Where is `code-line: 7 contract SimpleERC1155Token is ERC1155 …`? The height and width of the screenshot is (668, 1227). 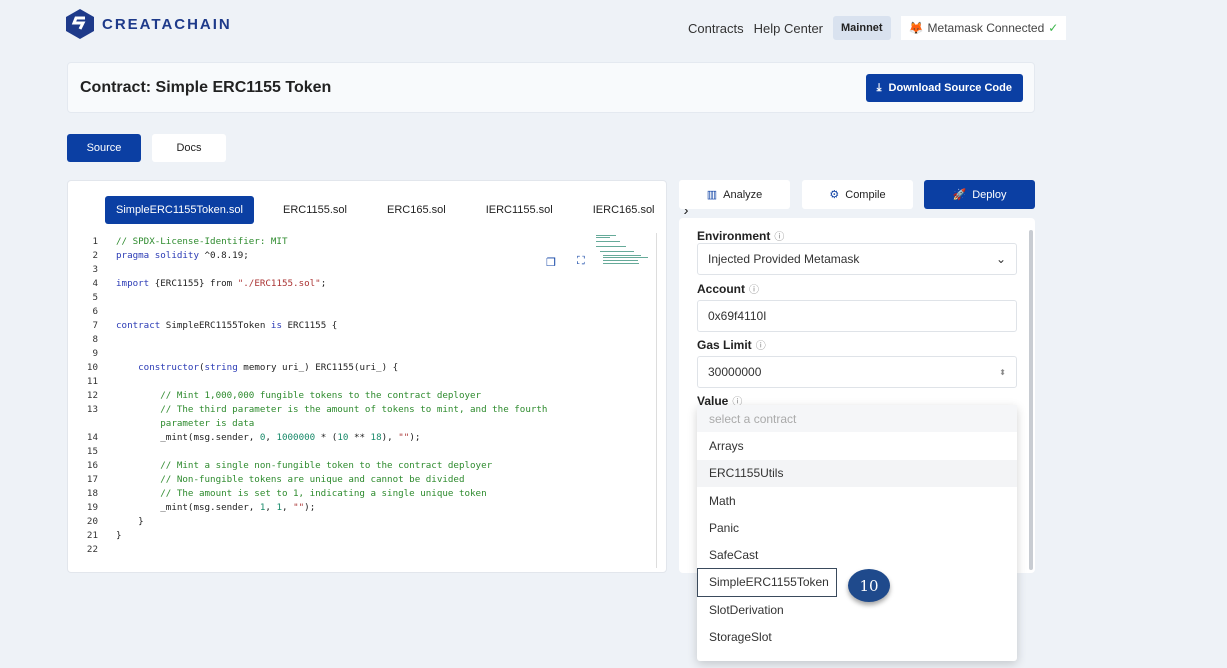 code-line: 7 contract SimpleERC1155Token is ERC1155 … is located at coordinates (312, 326).